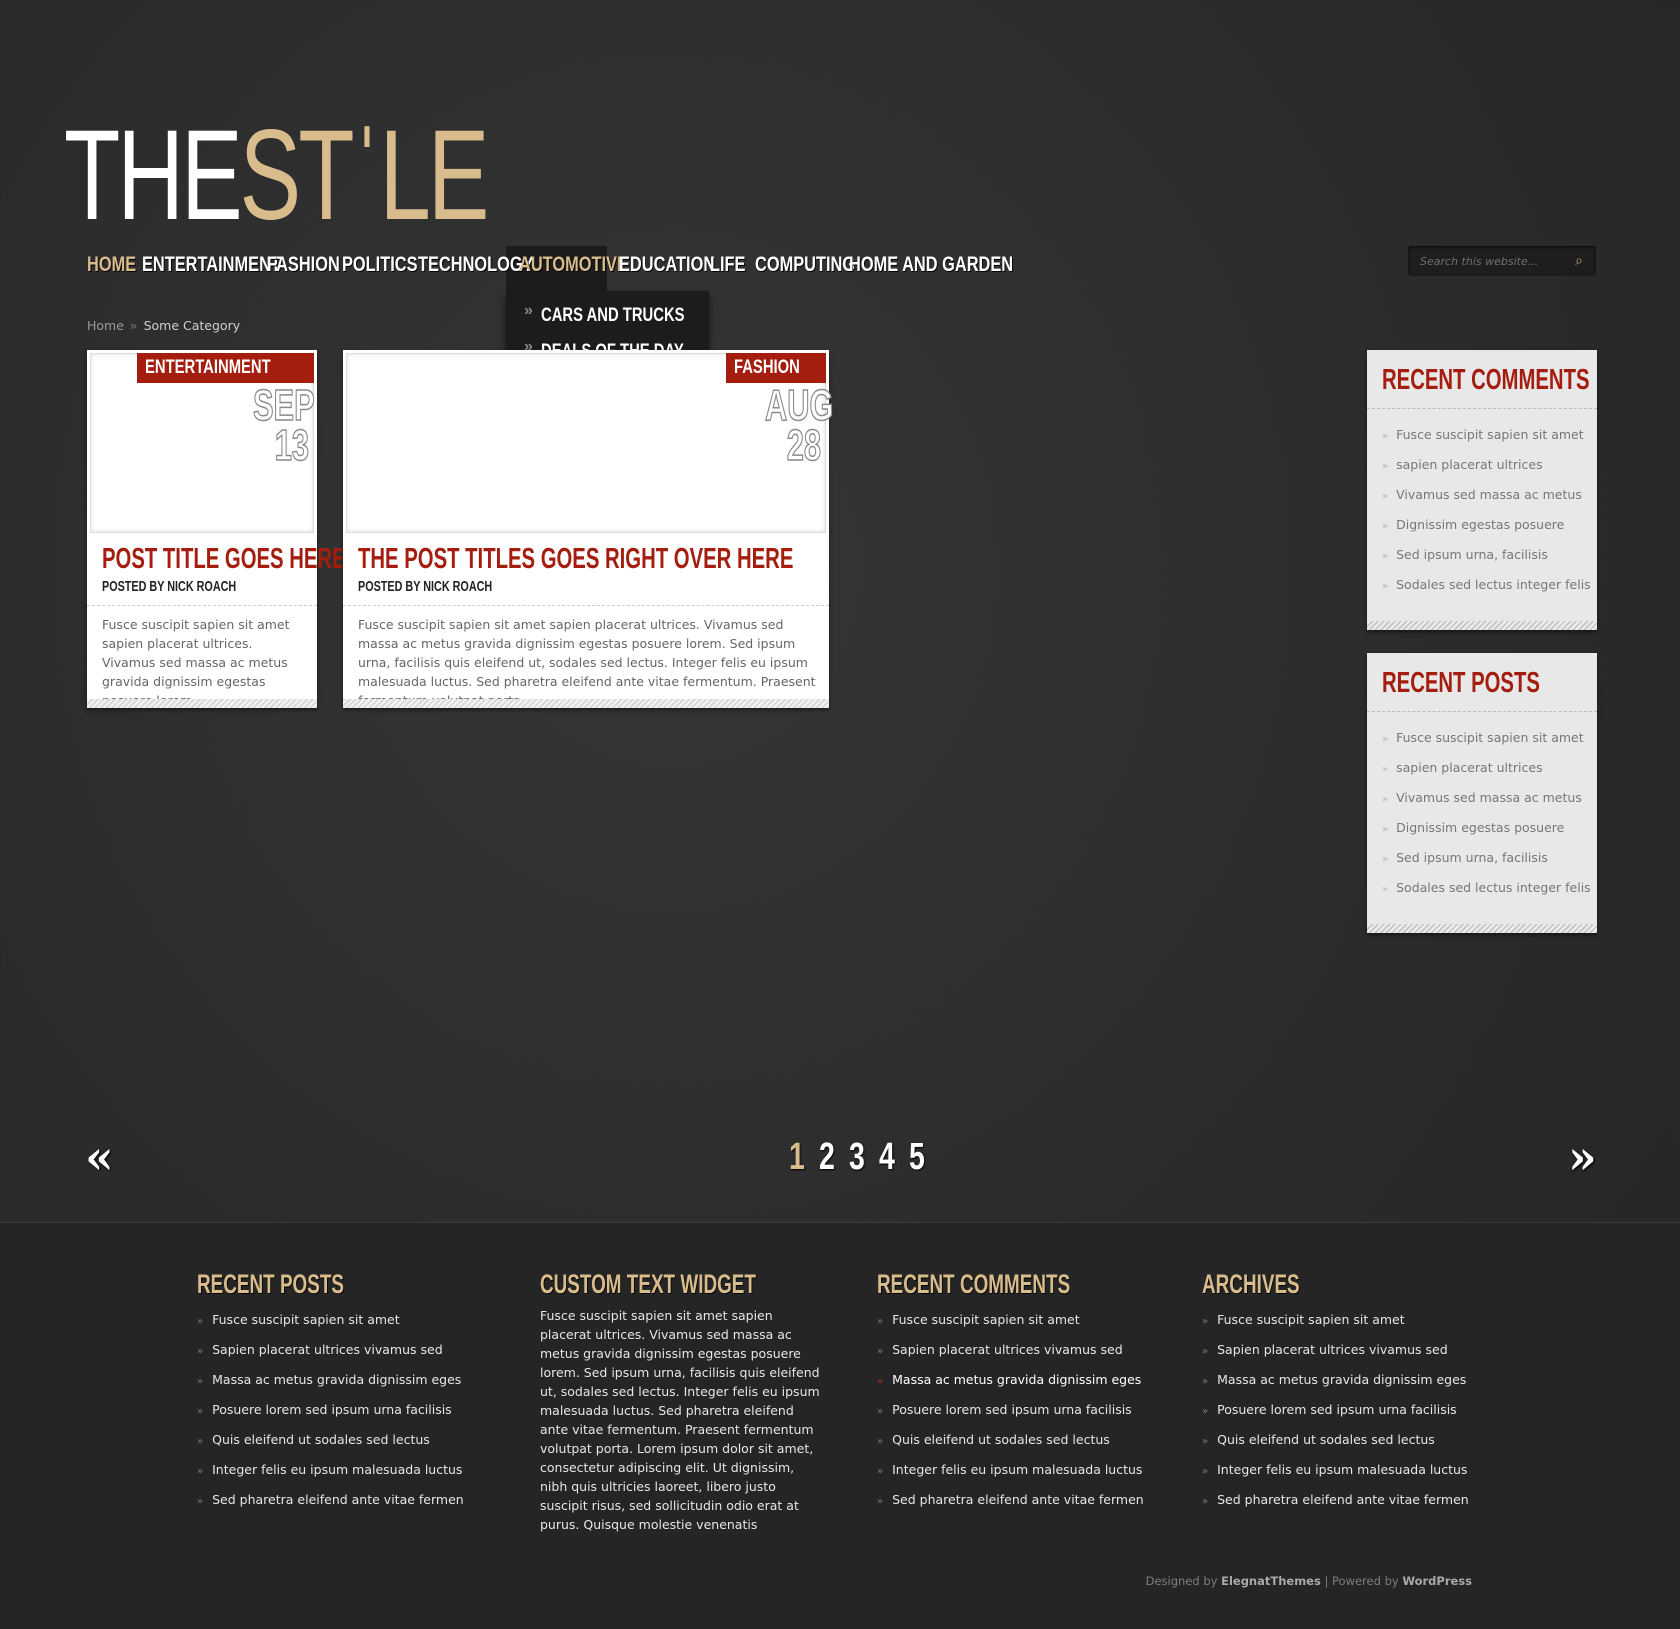 This screenshot has width=1680, height=1629. Describe the element at coordinates (624, 318) in the screenshot. I see `dropdown-item-cars-and-trucks: » CARS AND TRUCKS` at that location.